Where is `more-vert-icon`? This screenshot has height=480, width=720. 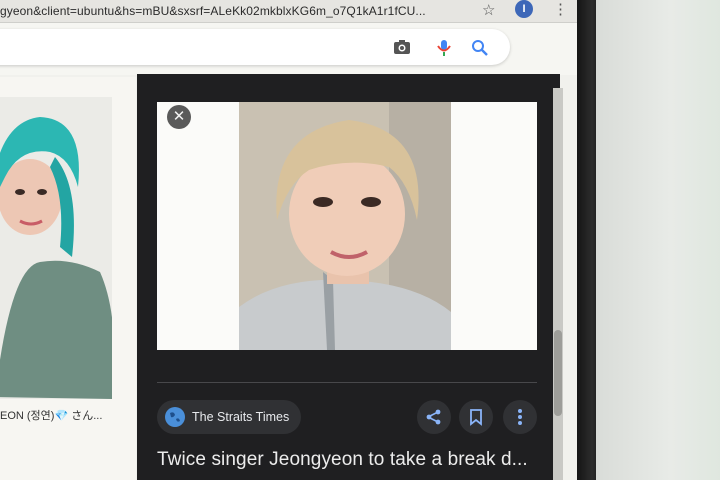
more-vert-icon is located at coordinates (520, 417).